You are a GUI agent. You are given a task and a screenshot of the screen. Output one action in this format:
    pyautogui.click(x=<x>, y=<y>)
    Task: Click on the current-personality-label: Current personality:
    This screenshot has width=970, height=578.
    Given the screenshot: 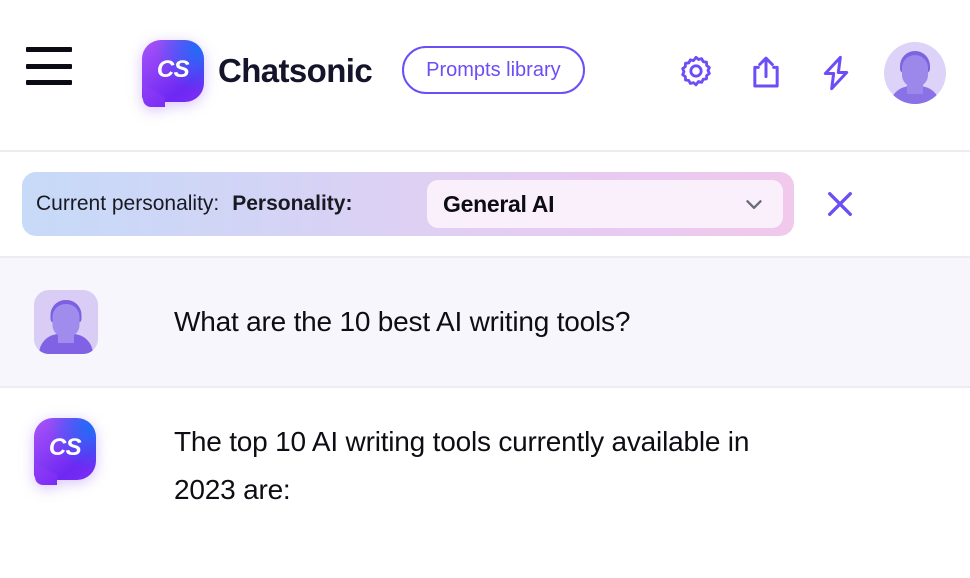 What is the action you would take?
    pyautogui.click(x=128, y=203)
    